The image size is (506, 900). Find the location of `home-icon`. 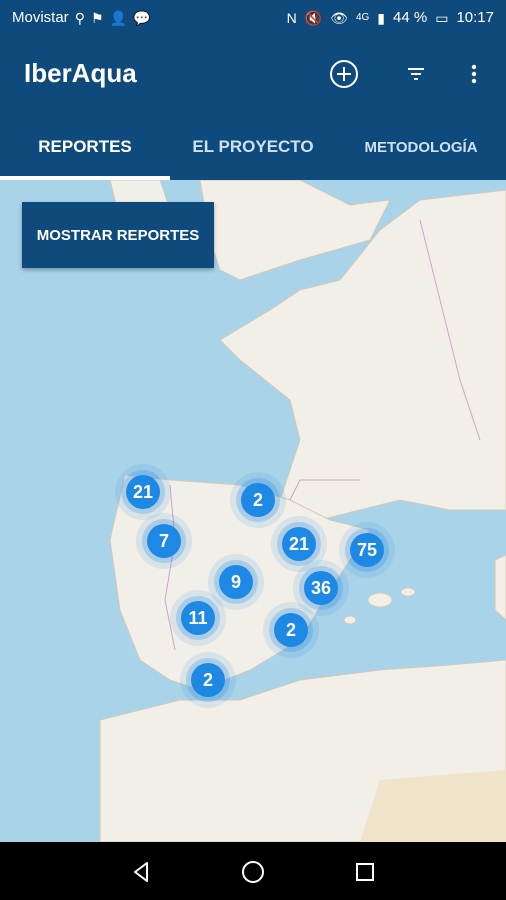

home-icon is located at coordinates (253, 872).